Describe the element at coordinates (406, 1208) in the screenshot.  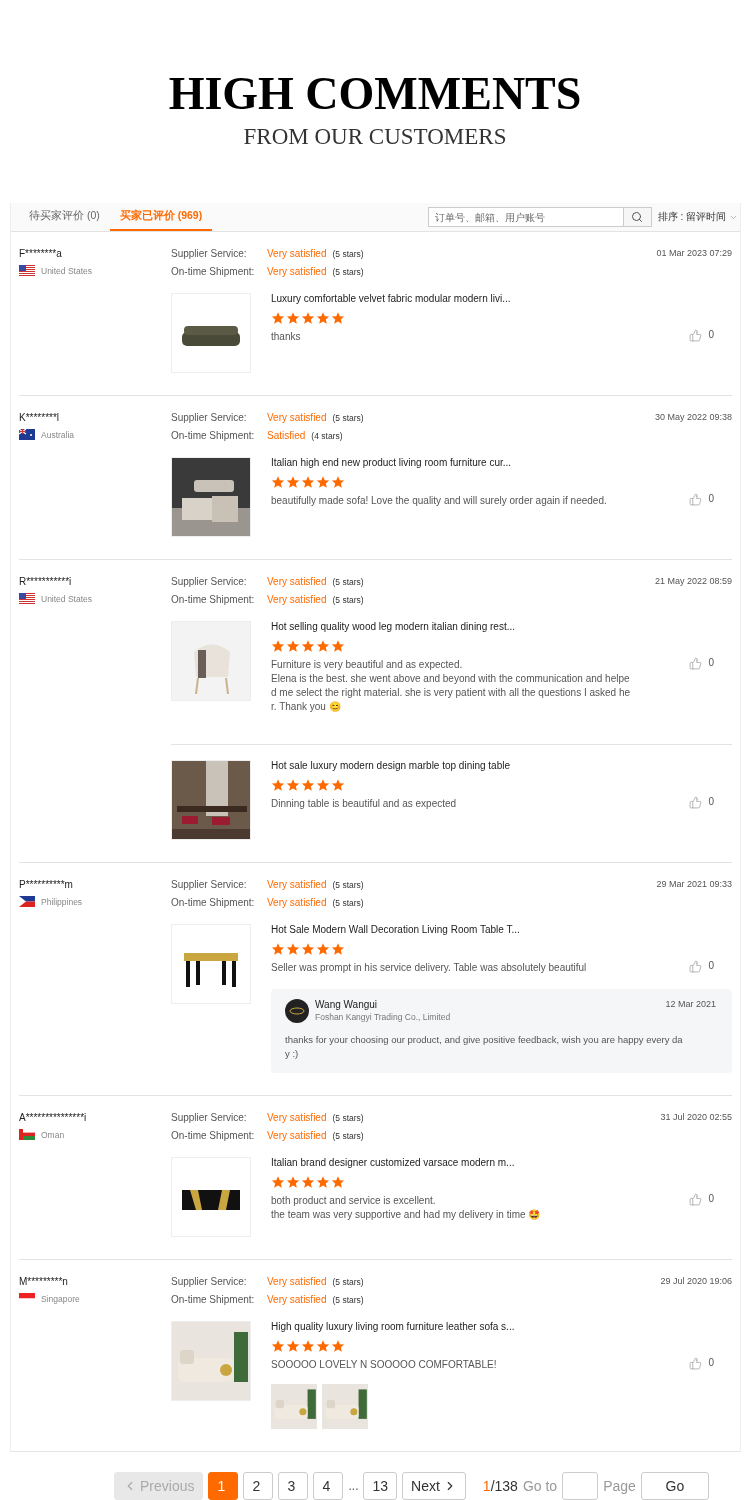
I see `review-comment: both product and service is excellent. the team was very supportive and had my delivery in time 🤩` at that location.